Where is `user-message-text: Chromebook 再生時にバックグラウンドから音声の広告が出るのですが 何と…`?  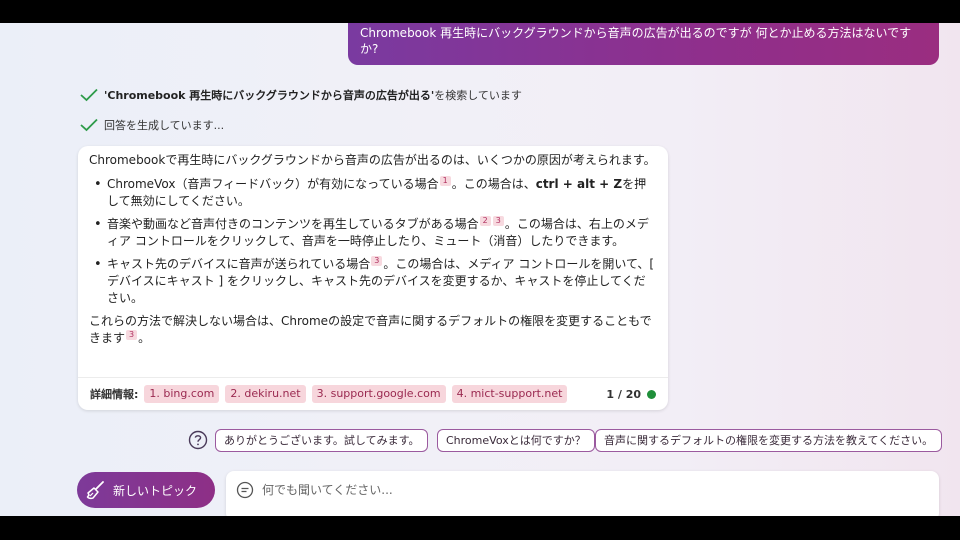 user-message-text: Chromebook 再生時にバックグラウンドから音声の広告が出るのですが 何と… is located at coordinates (636, 41).